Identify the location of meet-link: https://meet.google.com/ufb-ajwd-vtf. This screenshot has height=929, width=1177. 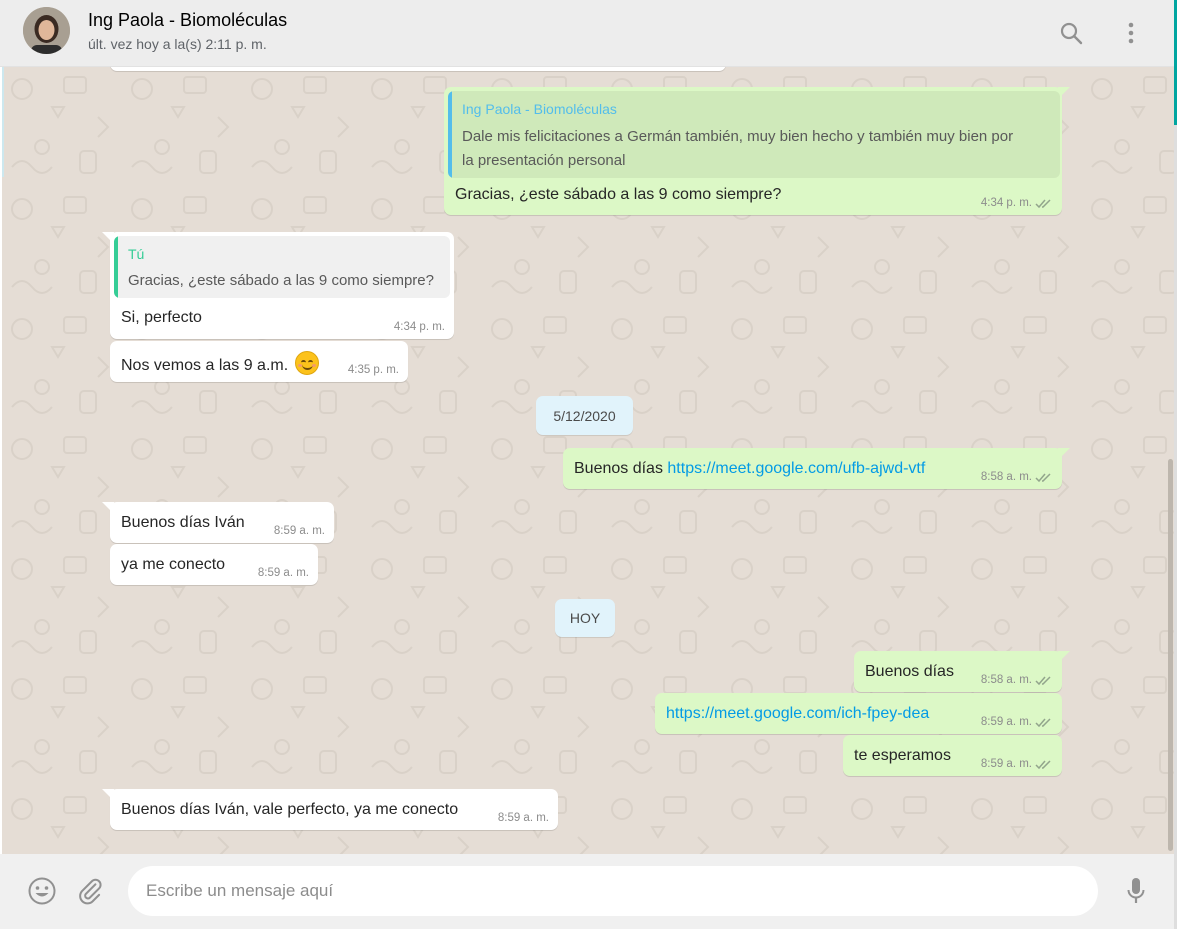
(796, 468).